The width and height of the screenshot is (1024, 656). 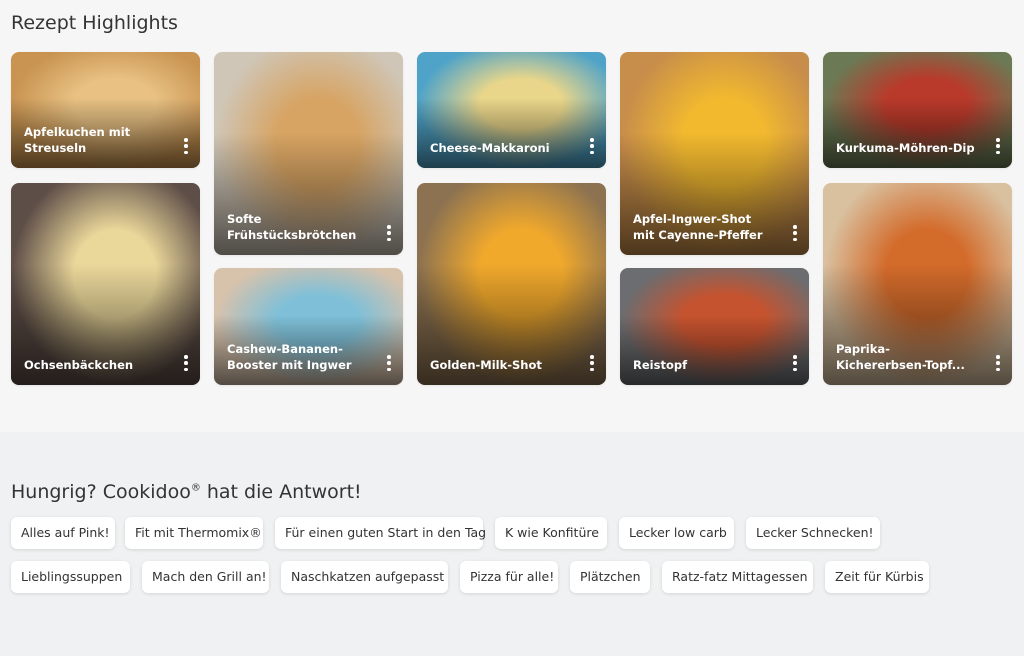 I want to click on recipe-title: Reistopf, so click(x=660, y=365).